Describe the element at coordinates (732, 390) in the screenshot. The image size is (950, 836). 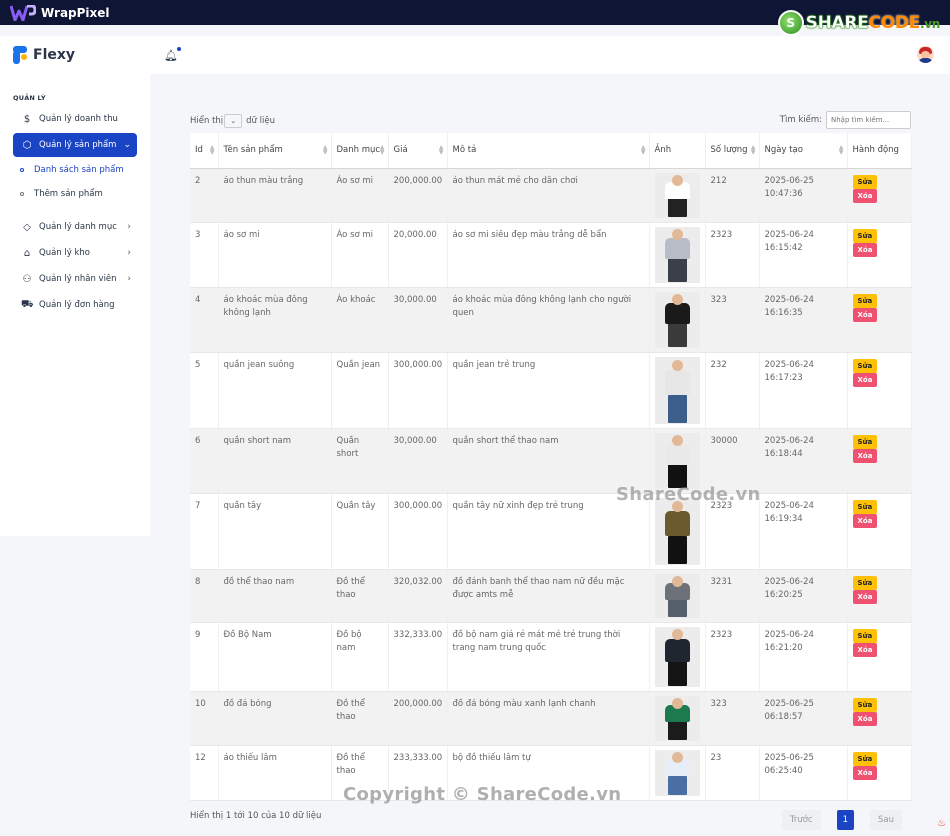
I see `cell-qty: 232` at that location.